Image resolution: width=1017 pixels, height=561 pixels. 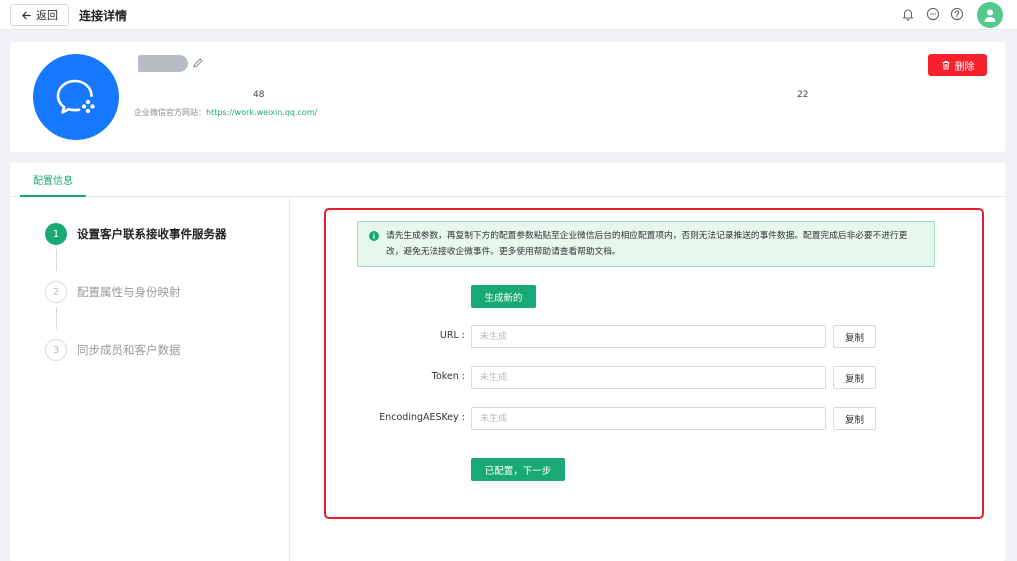 What do you see at coordinates (56, 292) in the screenshot?
I see `step-number: 2` at bounding box center [56, 292].